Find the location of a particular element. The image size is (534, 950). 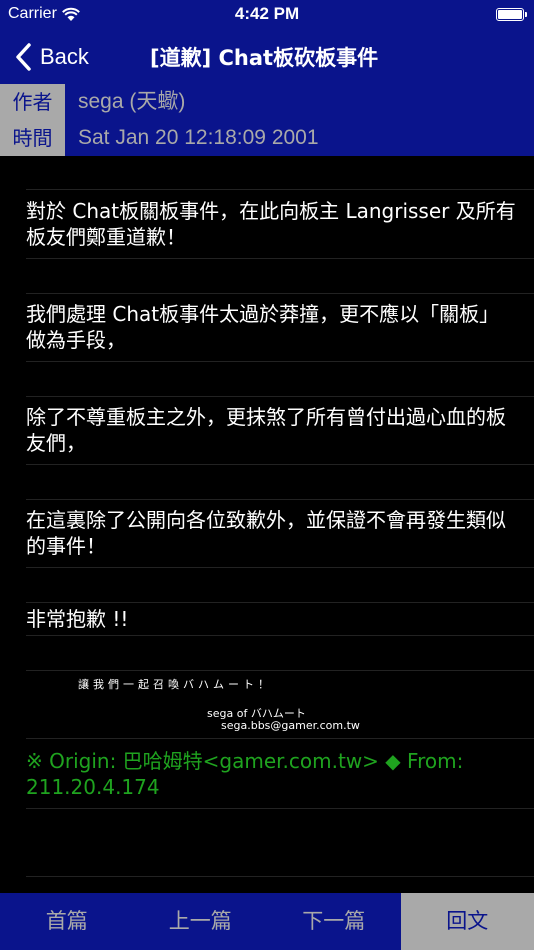

status-bar: Carrier 4:42 PM is located at coordinates (267, 15).